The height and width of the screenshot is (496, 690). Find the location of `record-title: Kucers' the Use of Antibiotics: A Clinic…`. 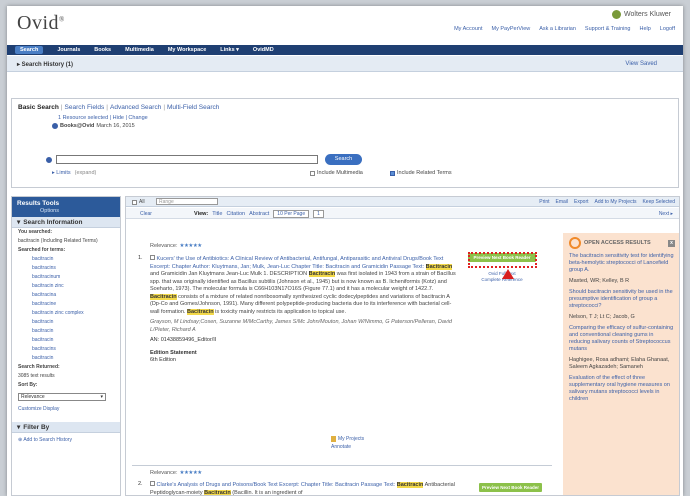

record-title: Kucers' the Use of Antibiotics: A Clinic… is located at coordinates (296, 263).